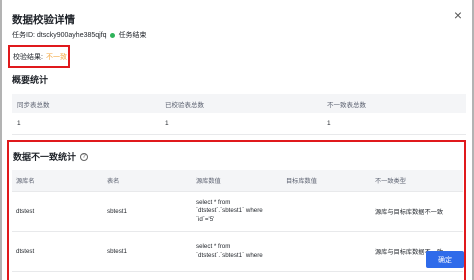 The image size is (474, 280). I want to click on summary-header-cell: 不一致表总数, so click(346, 105).